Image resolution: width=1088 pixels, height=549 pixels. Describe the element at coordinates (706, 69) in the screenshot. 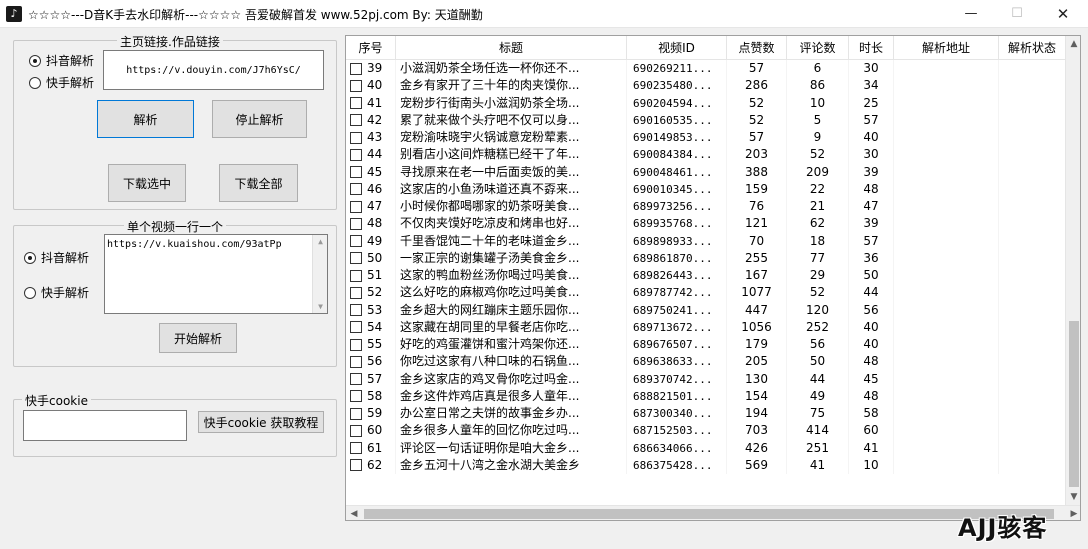

I see `table-row: 39 小滋润奶茶全场任选一杯你还不... 690269211... 57 6 30` at that location.